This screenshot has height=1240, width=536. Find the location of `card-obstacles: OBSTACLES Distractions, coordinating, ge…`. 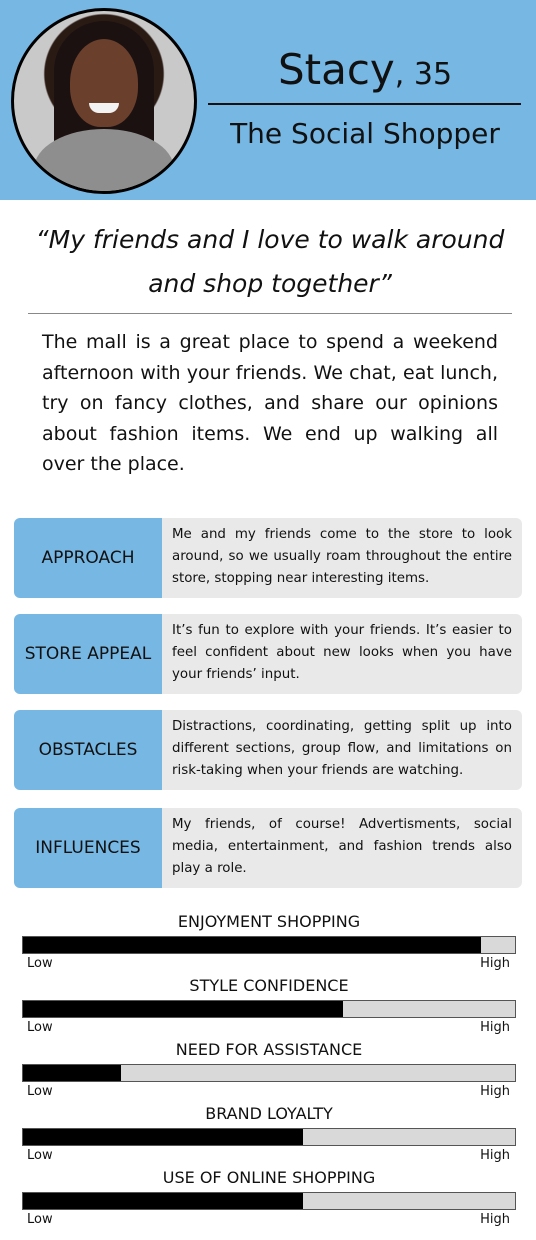

card-obstacles: OBSTACLES Distractions, coordinating, ge… is located at coordinates (268, 750).